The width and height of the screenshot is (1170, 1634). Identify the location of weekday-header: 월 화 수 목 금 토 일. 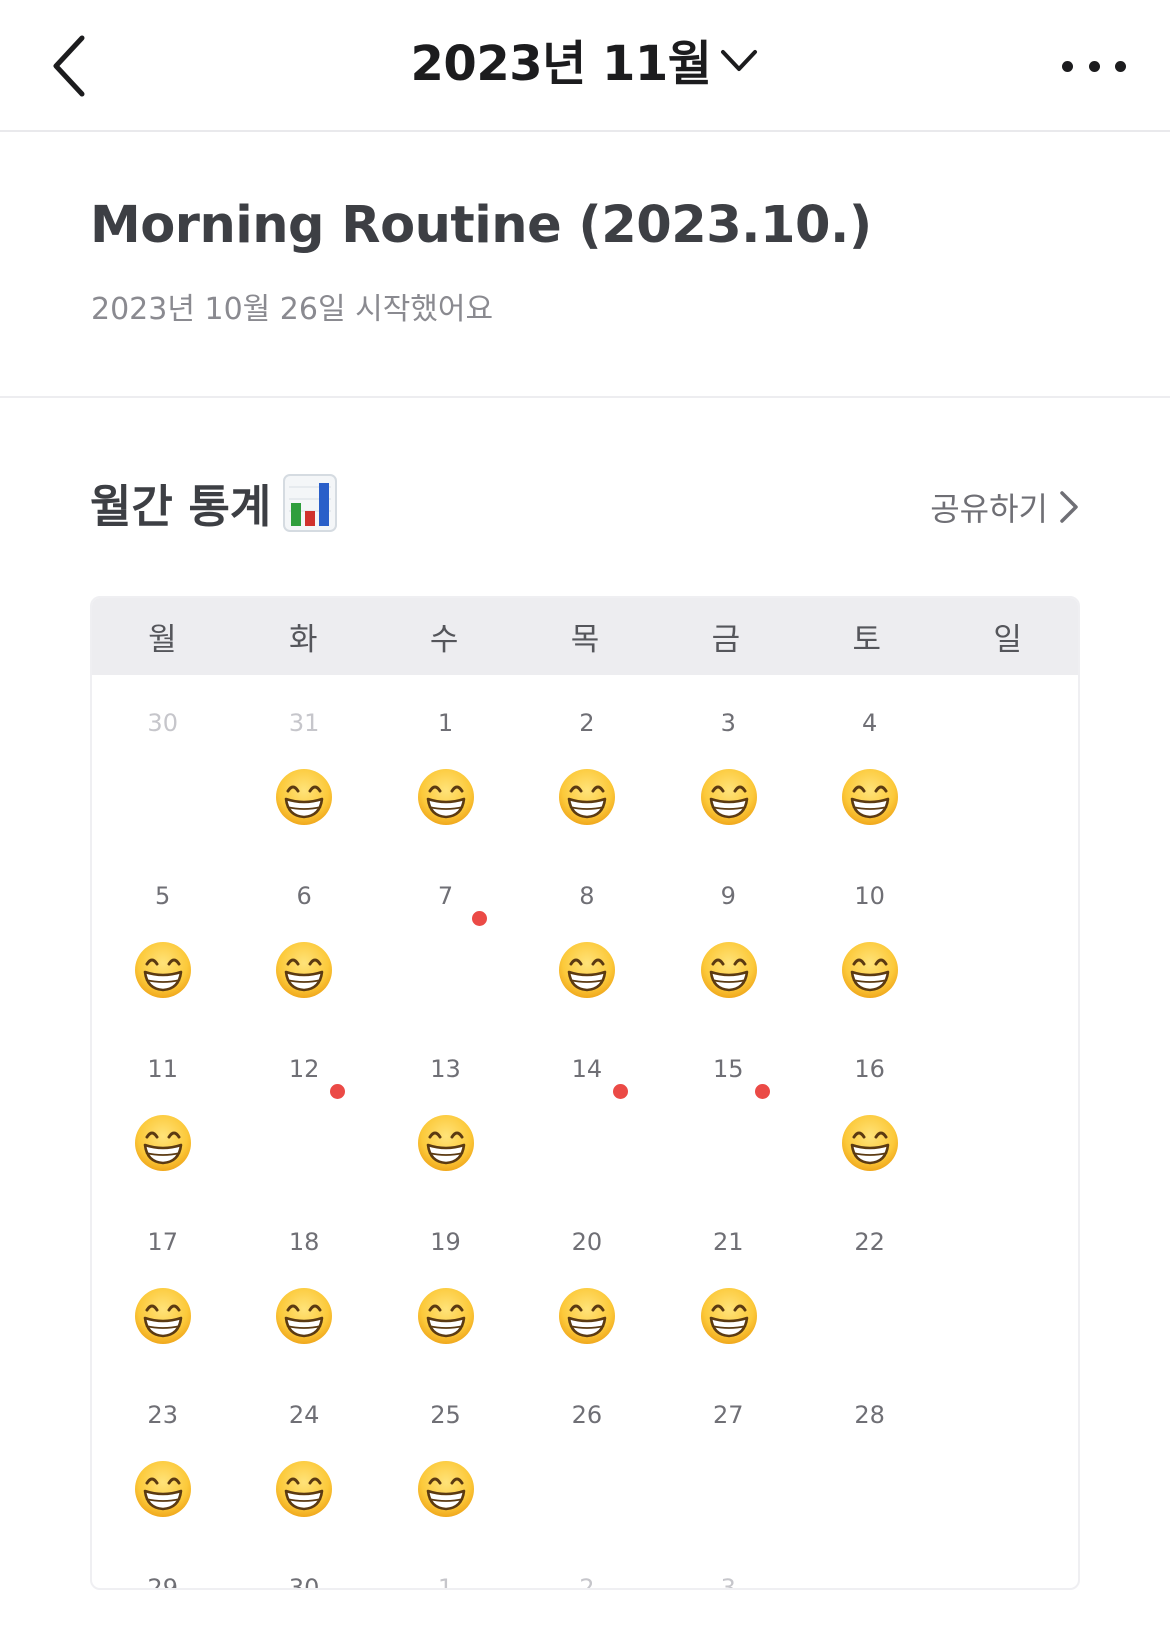
(585, 636).